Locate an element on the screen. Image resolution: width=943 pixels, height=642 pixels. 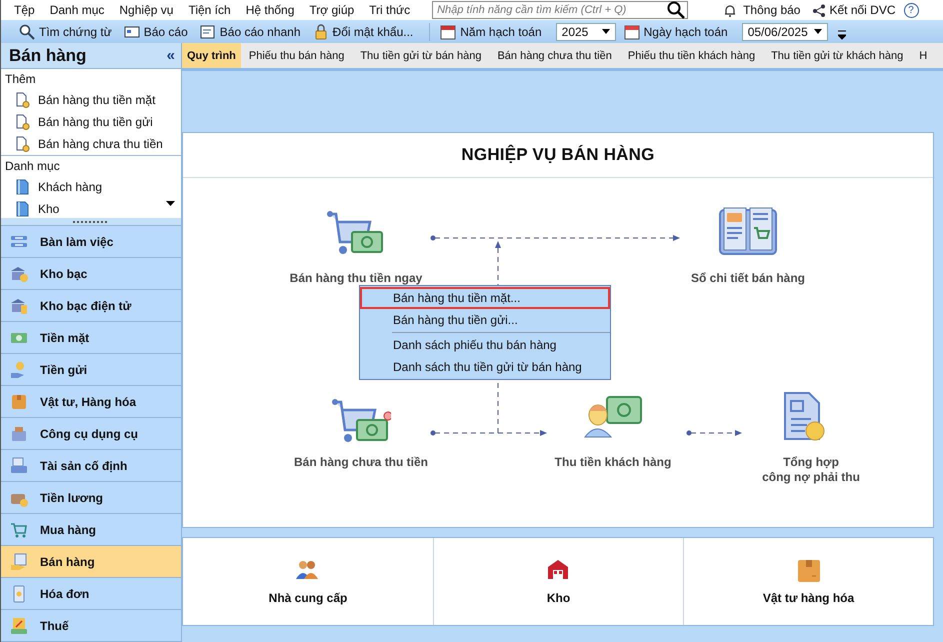
tab: Quy trình is located at coordinates (211, 55).